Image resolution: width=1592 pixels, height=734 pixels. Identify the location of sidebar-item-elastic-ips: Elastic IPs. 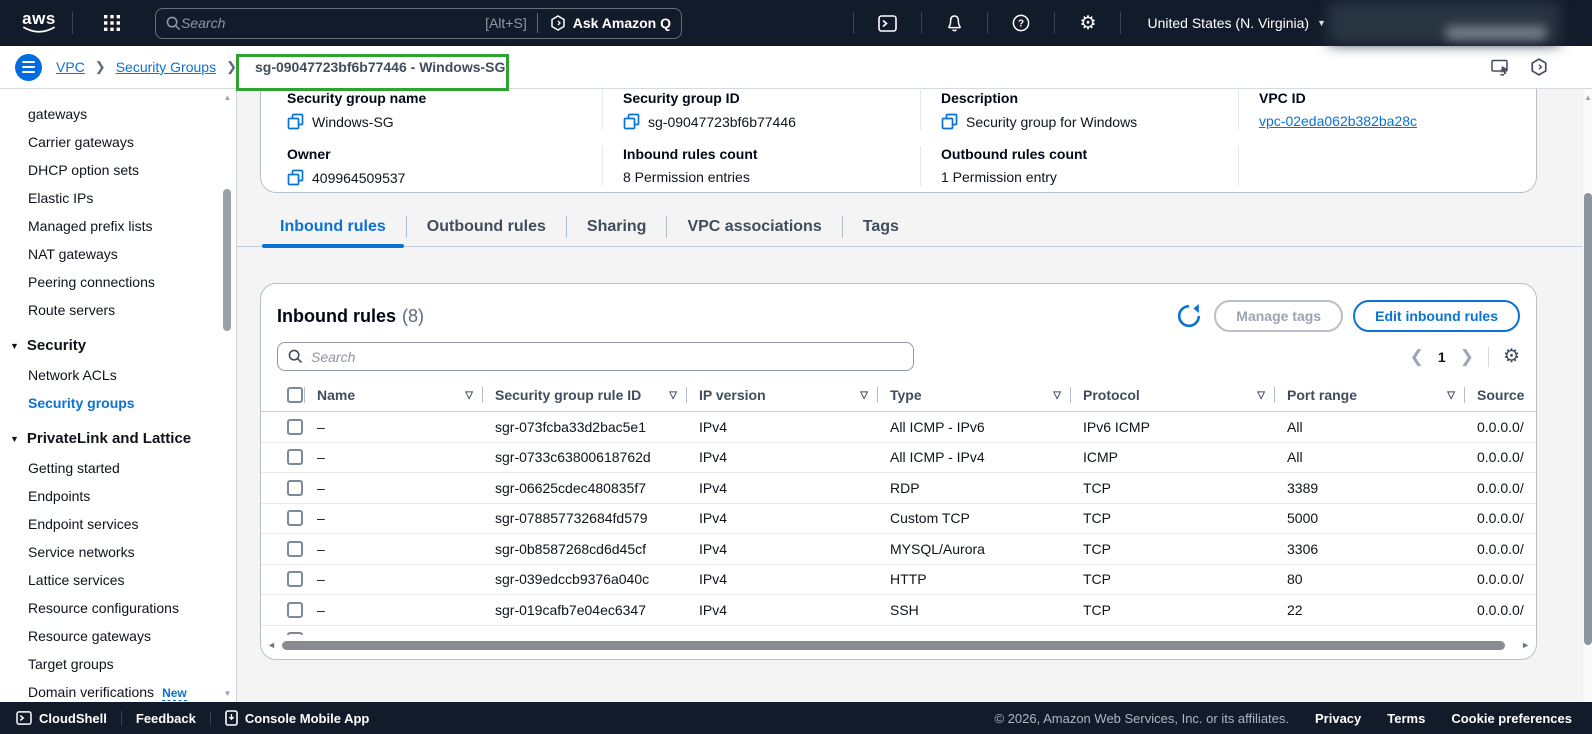
(132, 199).